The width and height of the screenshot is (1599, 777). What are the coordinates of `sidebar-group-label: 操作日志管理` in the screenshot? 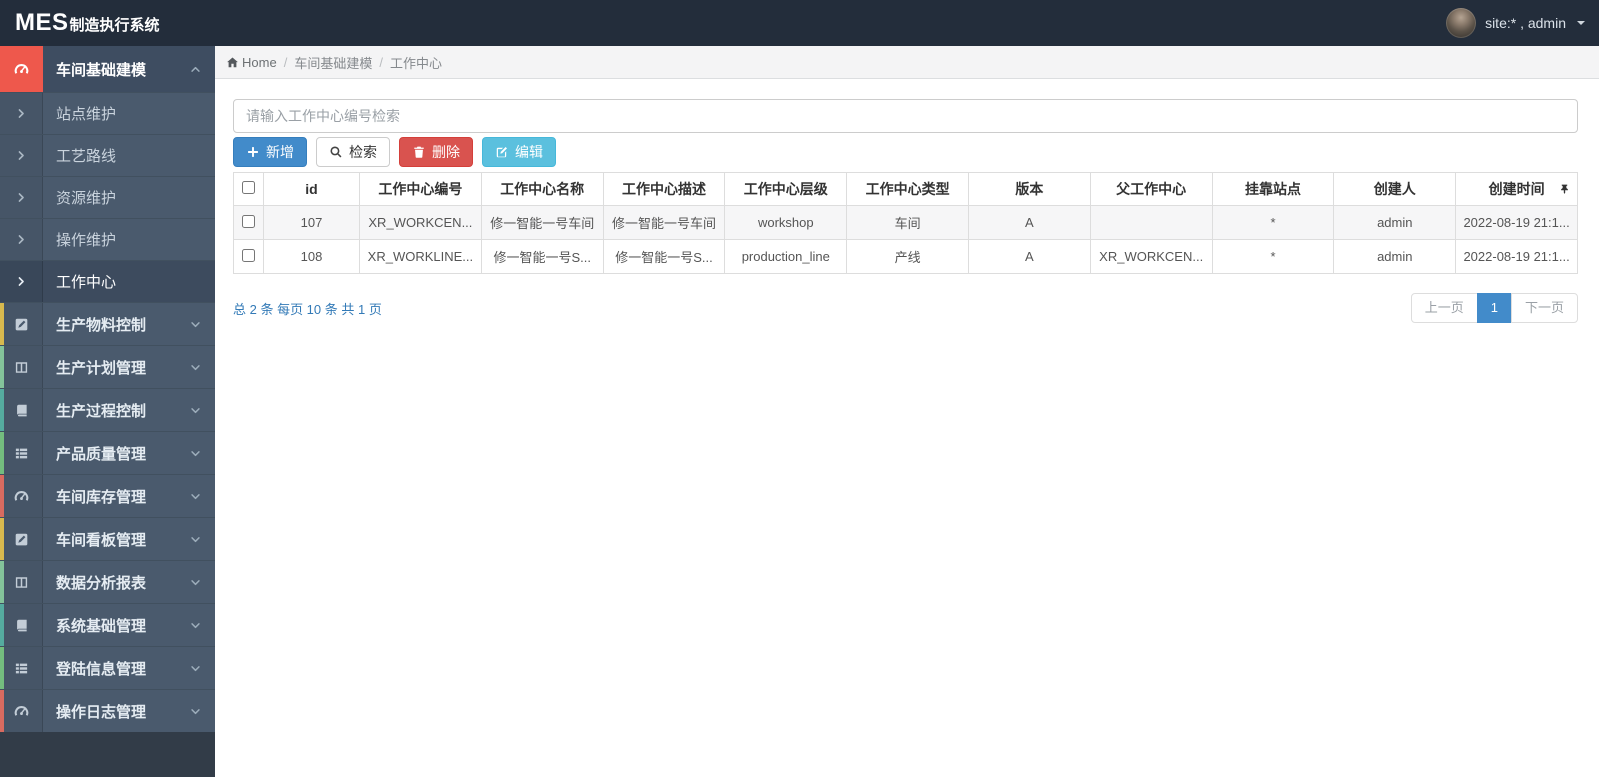 It's located at (101, 712).